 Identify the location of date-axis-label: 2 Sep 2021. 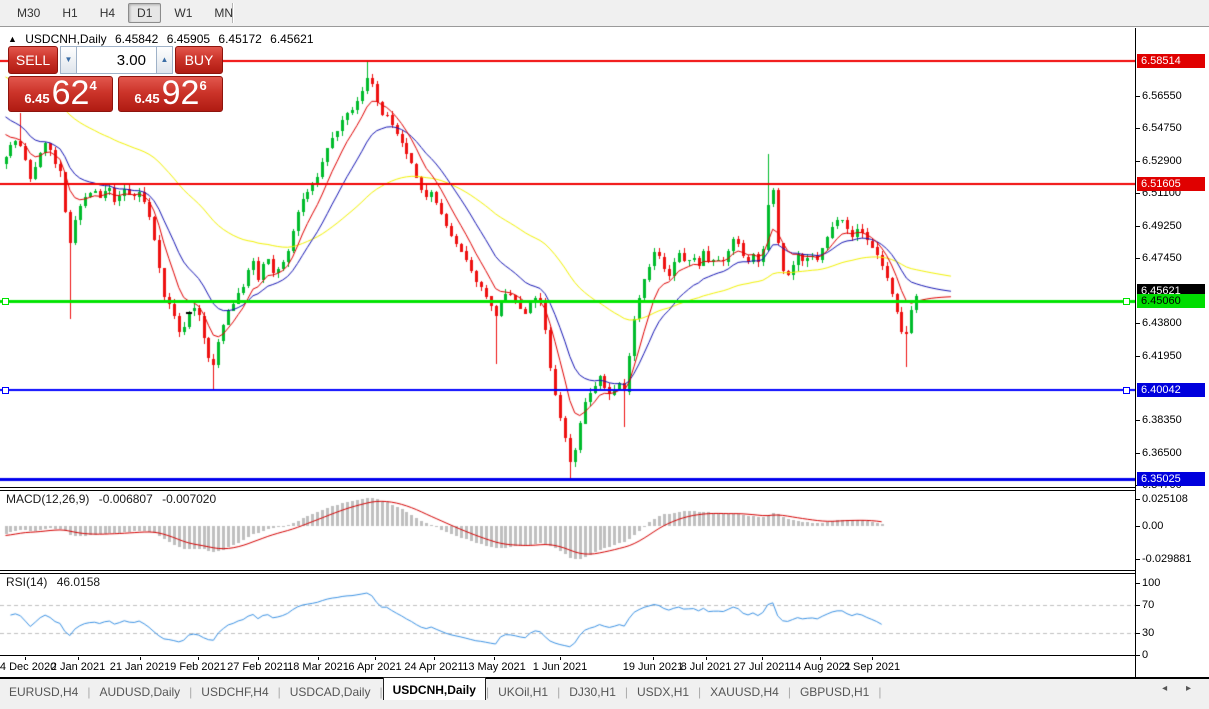
(872, 667).